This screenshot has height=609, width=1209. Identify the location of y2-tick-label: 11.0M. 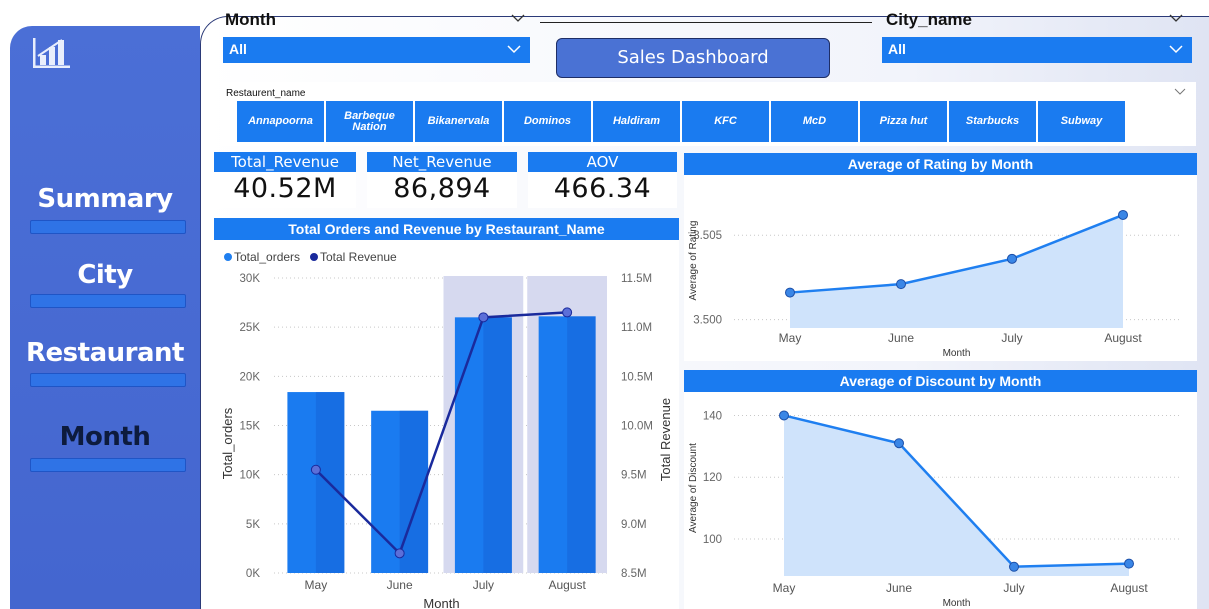
(636, 328).